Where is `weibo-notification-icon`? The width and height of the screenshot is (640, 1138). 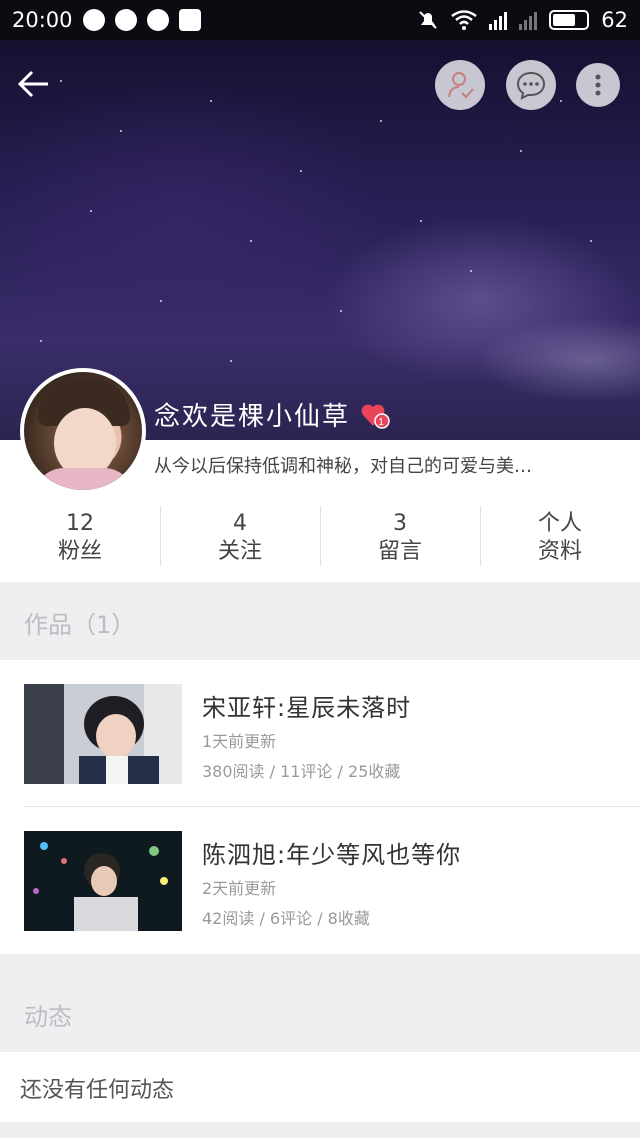 weibo-notification-icon is located at coordinates (189, 20).